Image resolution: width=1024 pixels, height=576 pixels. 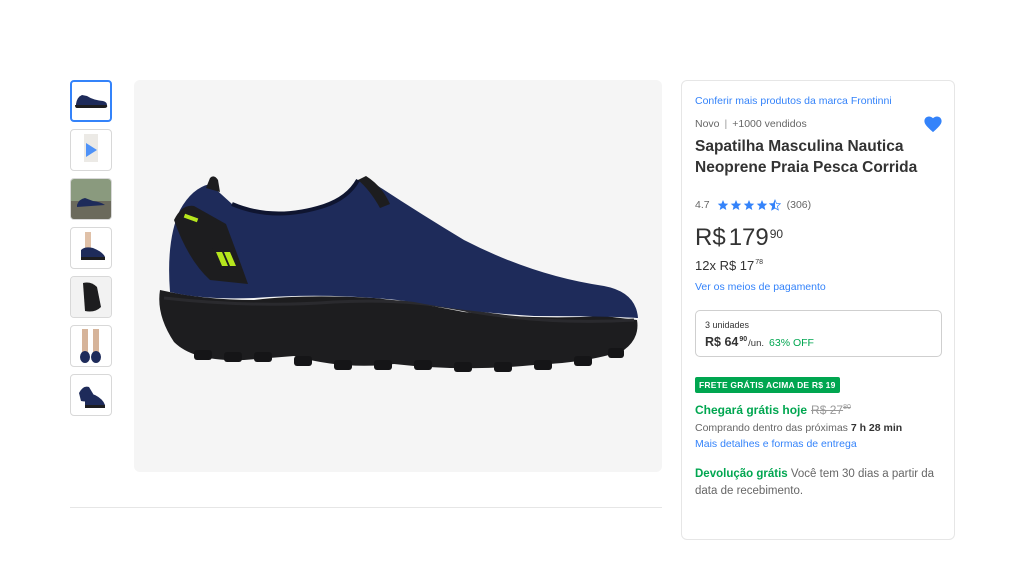 What do you see at coordinates (876, 428) in the screenshot?
I see `buy-within-time: 7 h 28 min` at bounding box center [876, 428].